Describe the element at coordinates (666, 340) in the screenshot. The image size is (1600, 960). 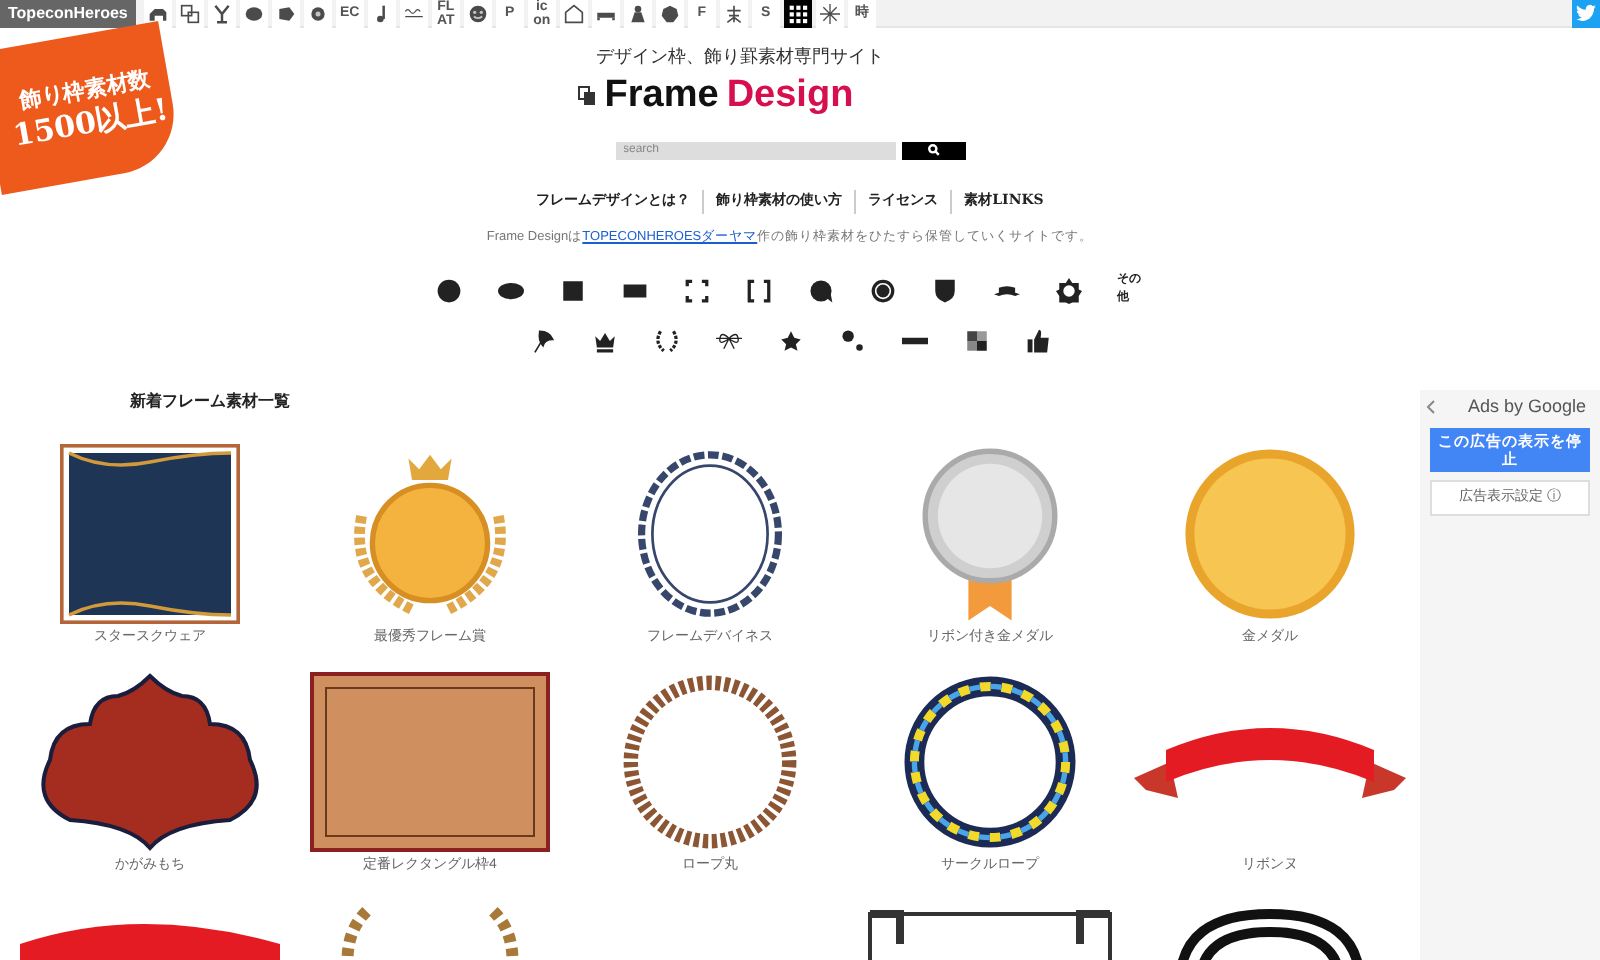
I see `laurel-icon` at that location.